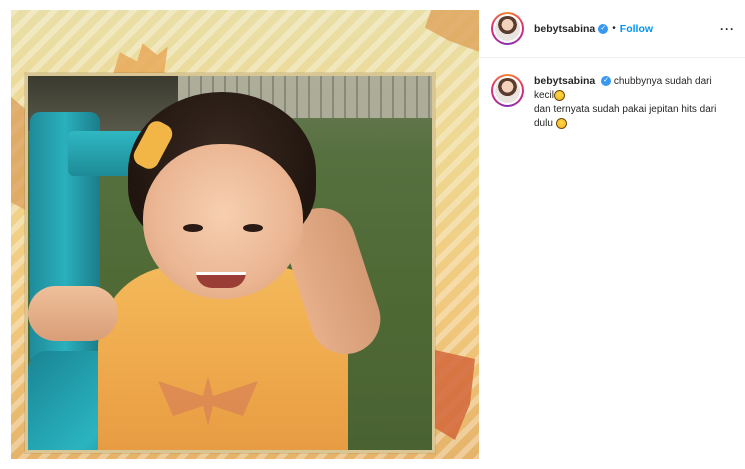 This screenshot has height=469, width=745. Describe the element at coordinates (452, 32) in the screenshot. I see `autumn-leaf-decoration` at that location.